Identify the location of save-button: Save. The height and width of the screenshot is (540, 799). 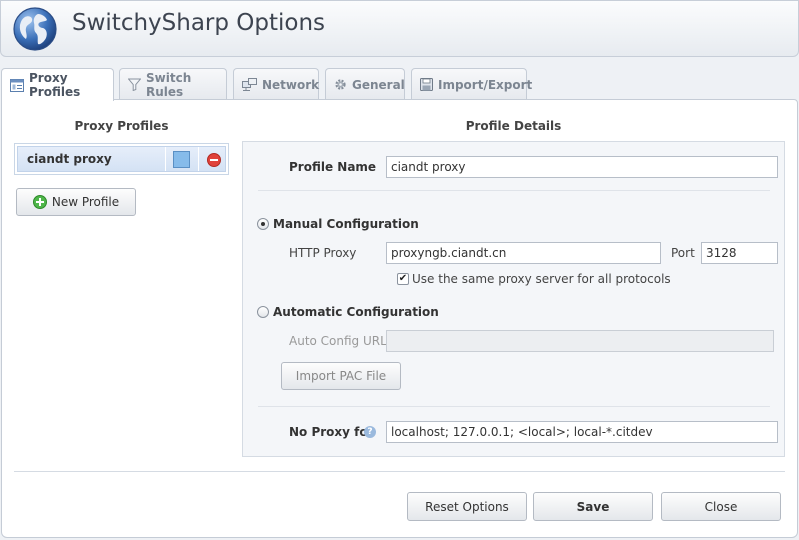
(593, 506).